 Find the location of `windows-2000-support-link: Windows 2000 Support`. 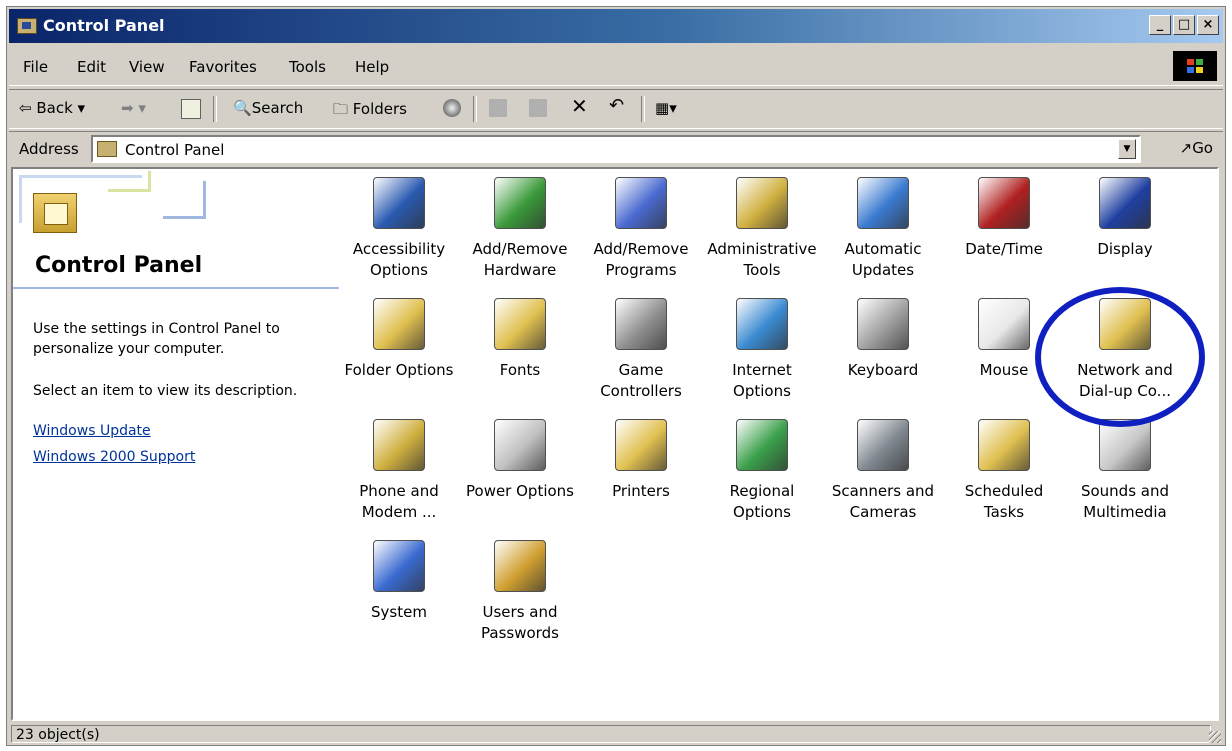

windows-2000-support-link: Windows 2000 Support is located at coordinates (114, 457).